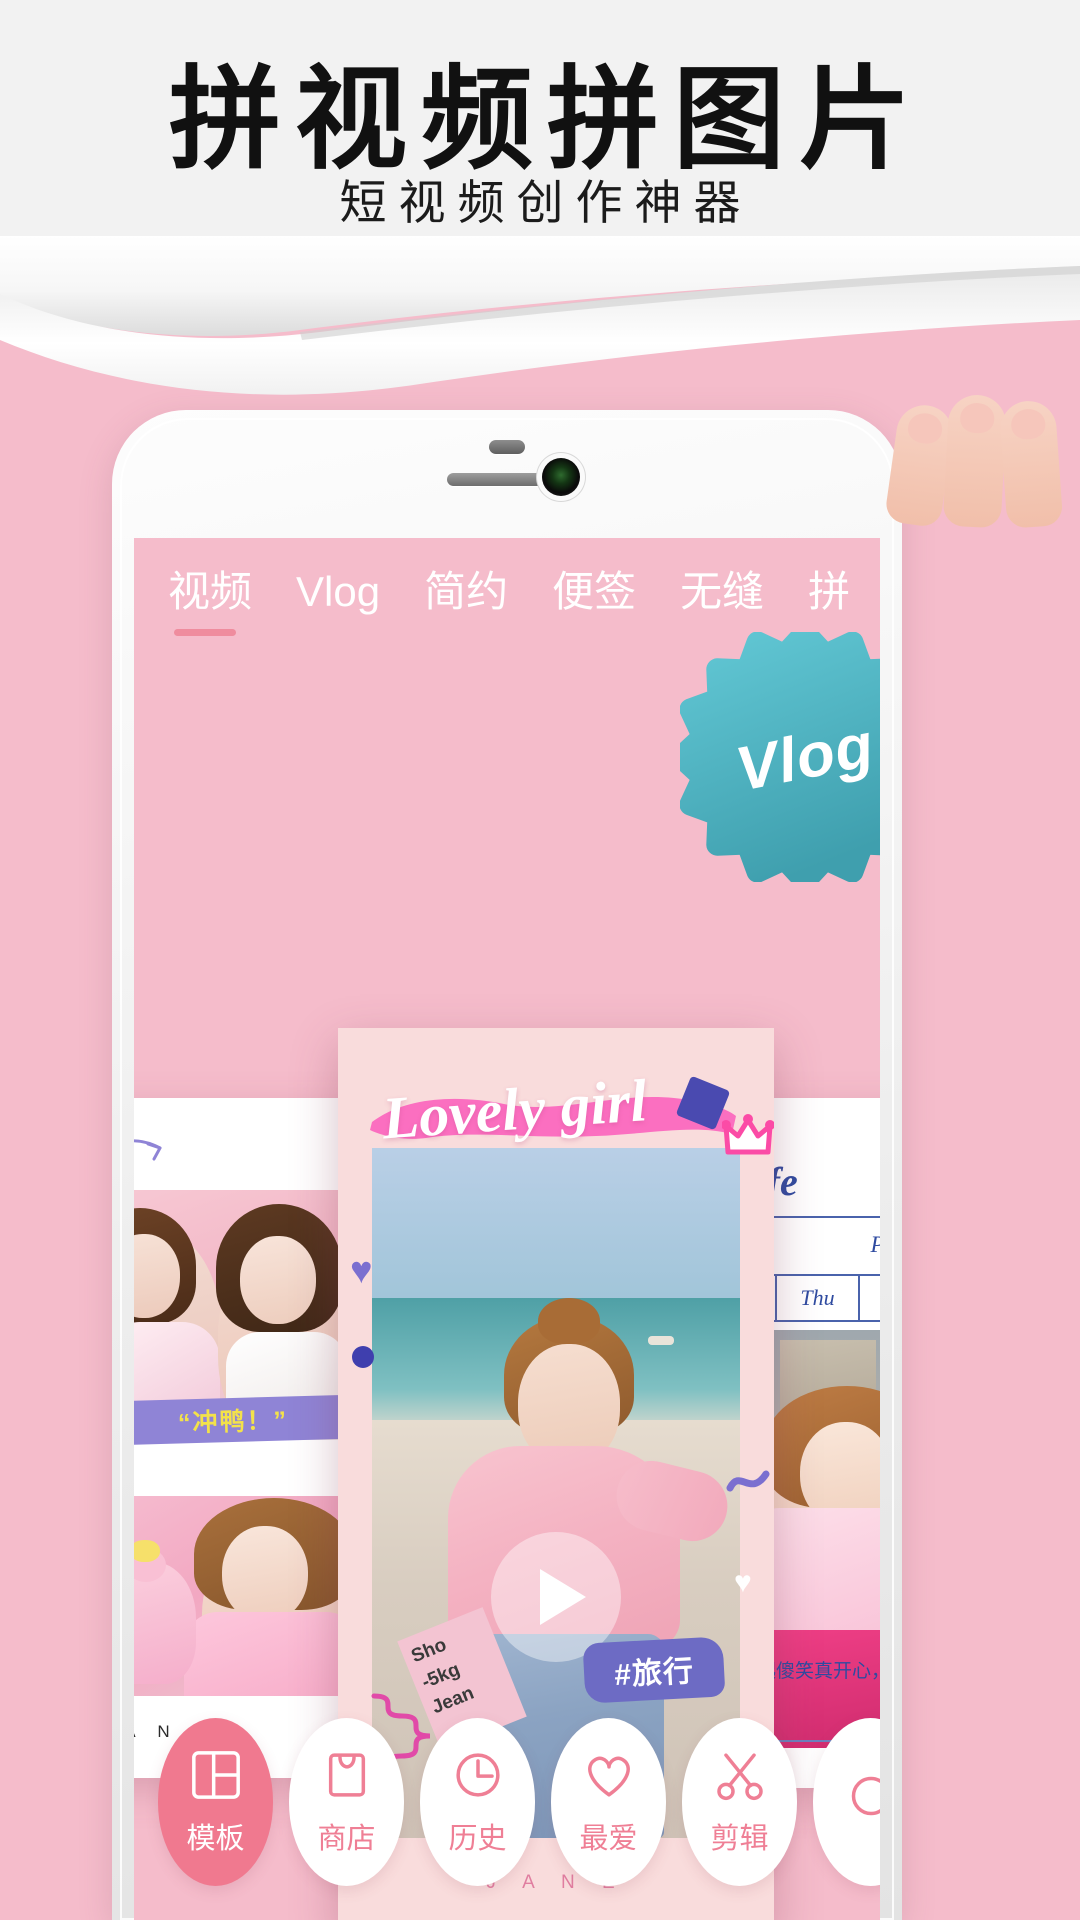 The image size is (1080, 1920). Describe the element at coordinates (569, 1321) in the screenshot. I see `model-hair-bun` at that location.